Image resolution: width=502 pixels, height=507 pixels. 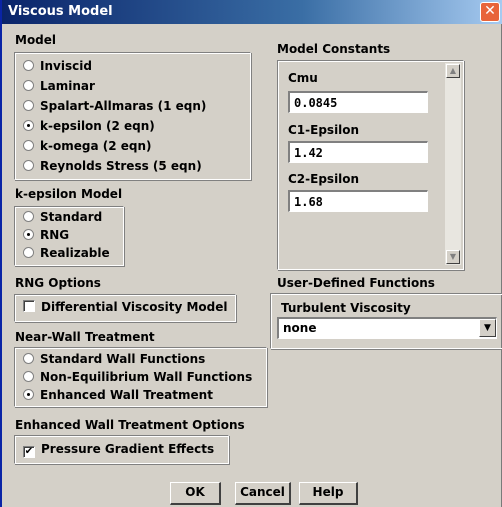 I want to click on near-wall-option-enhanced: Enhanced Wall Treatment, so click(x=118, y=396).